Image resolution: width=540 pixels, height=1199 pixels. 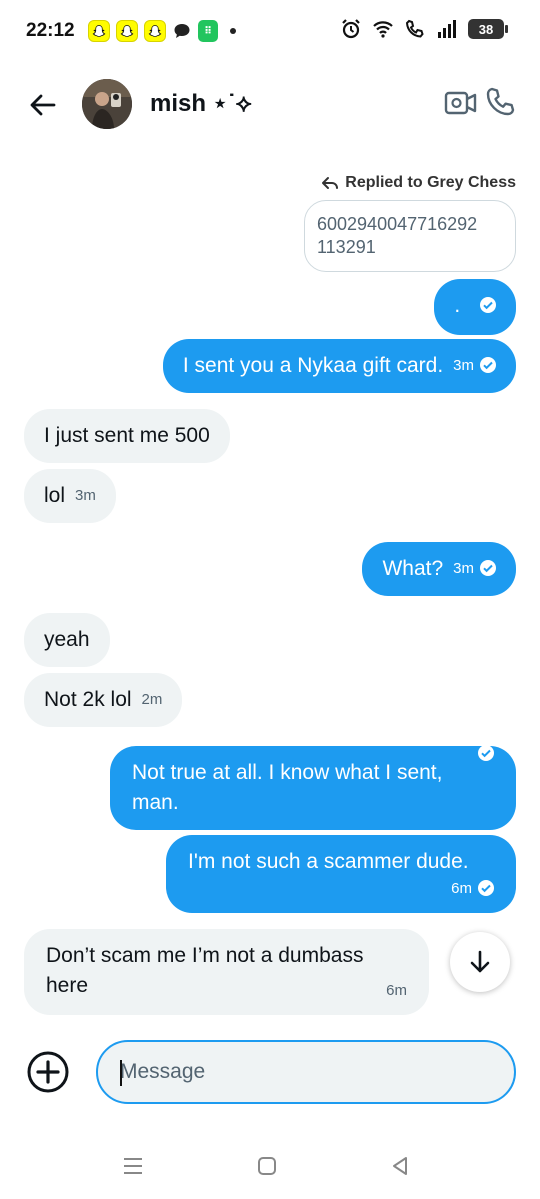 I want to click on arrow-down-icon, so click(x=480, y=961).